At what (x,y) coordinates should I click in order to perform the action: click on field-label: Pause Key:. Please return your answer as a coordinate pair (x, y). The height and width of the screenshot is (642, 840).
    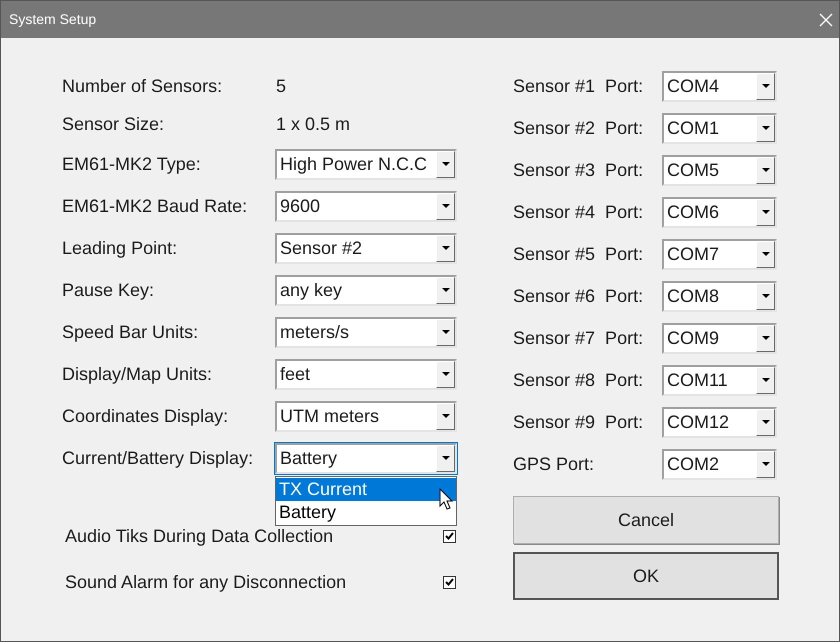
    Looking at the image, I should click on (109, 290).